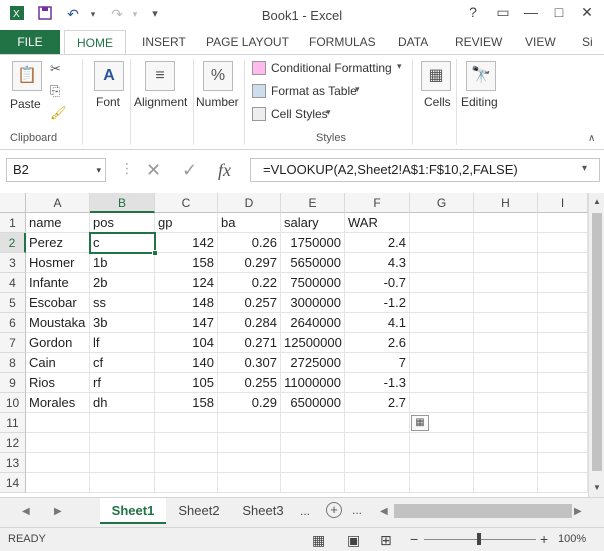 The image size is (604, 551). What do you see at coordinates (249, 463) in the screenshot?
I see `cell-d13` at bounding box center [249, 463].